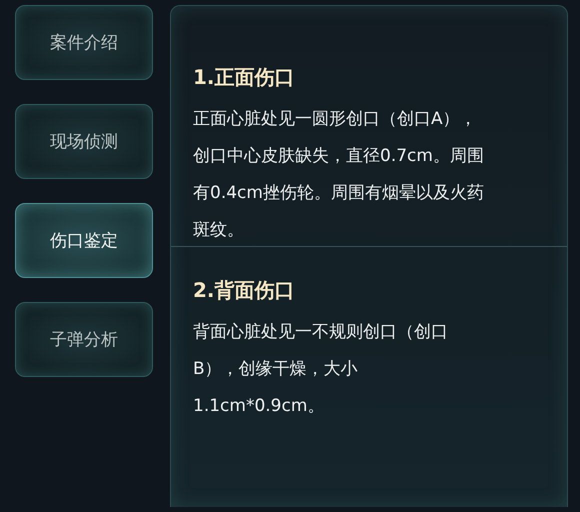 The height and width of the screenshot is (512, 580). What do you see at coordinates (321, 332) in the screenshot?
I see `description-line: 背面心脏处见一不规则创口（创口` at bounding box center [321, 332].